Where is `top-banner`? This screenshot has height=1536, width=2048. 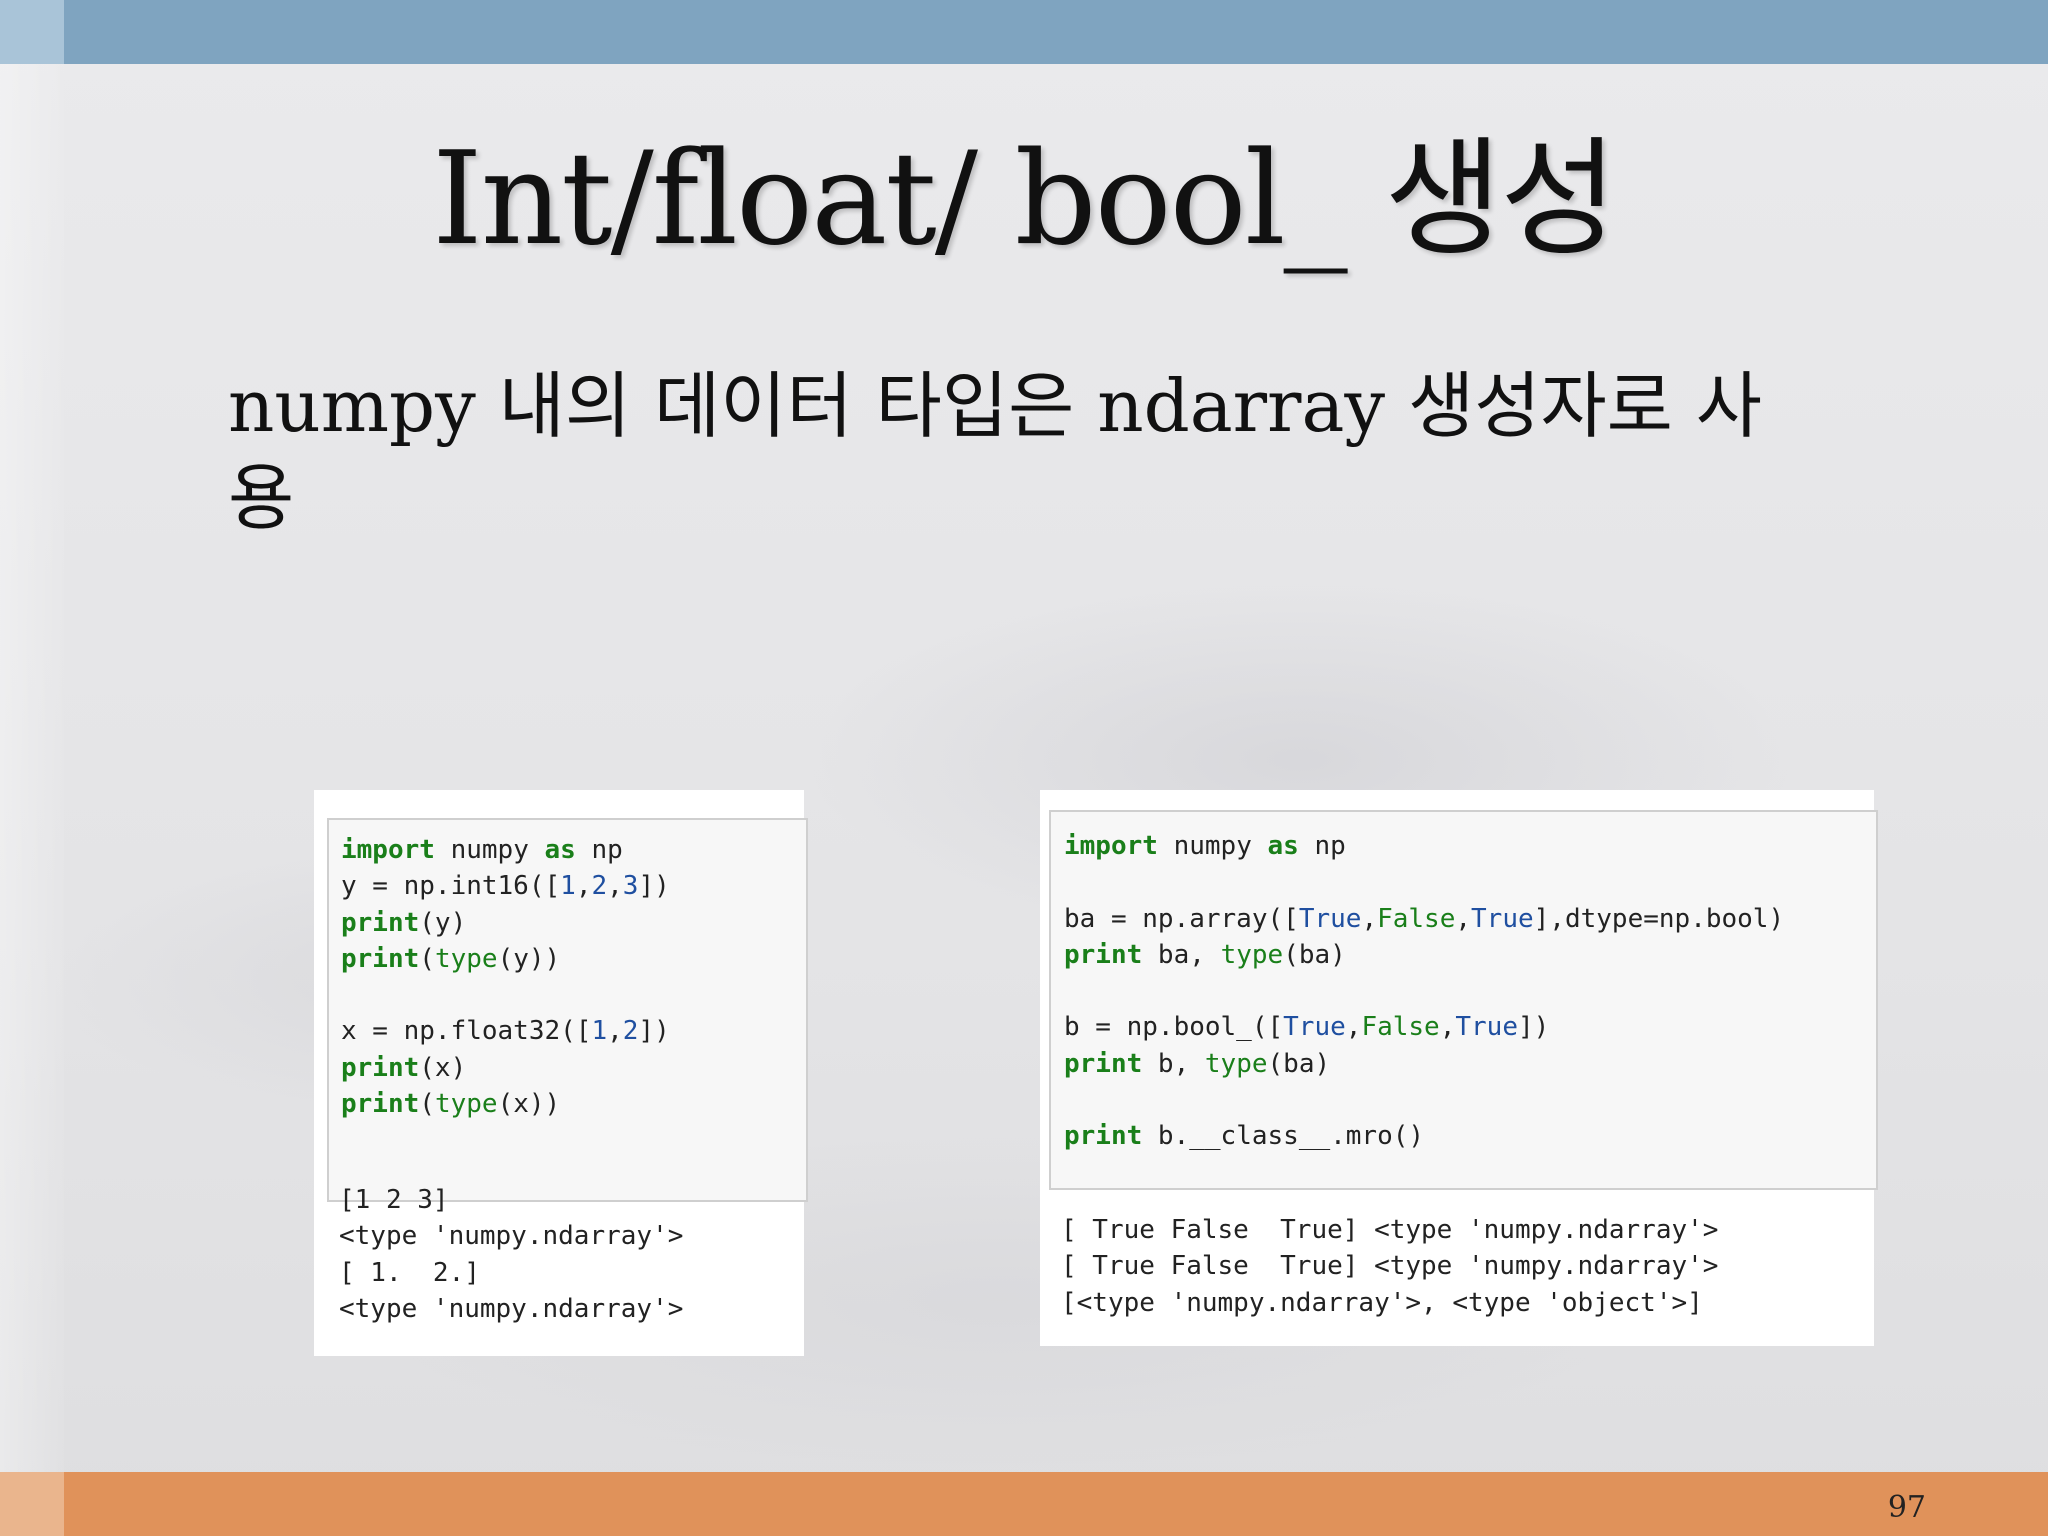 top-banner is located at coordinates (1024, 32).